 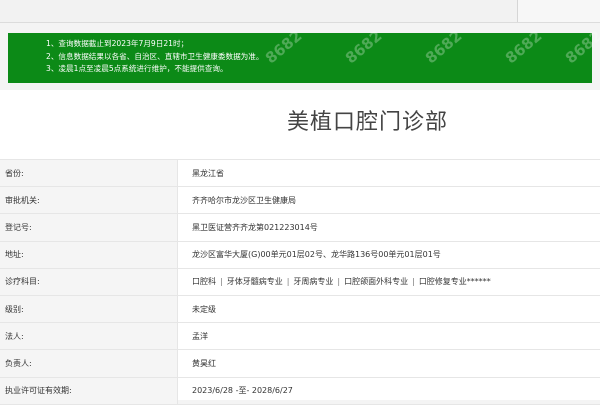 What do you see at coordinates (204, 281) in the screenshot?
I see `subject-item: 口腔科` at bounding box center [204, 281].